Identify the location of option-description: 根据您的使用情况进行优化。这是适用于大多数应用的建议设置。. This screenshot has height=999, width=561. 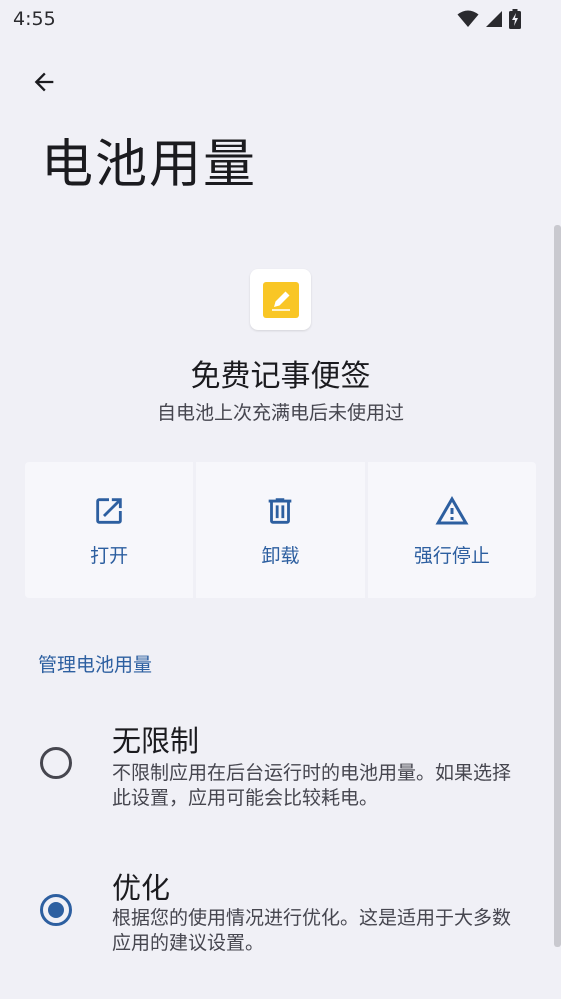
(312, 930).